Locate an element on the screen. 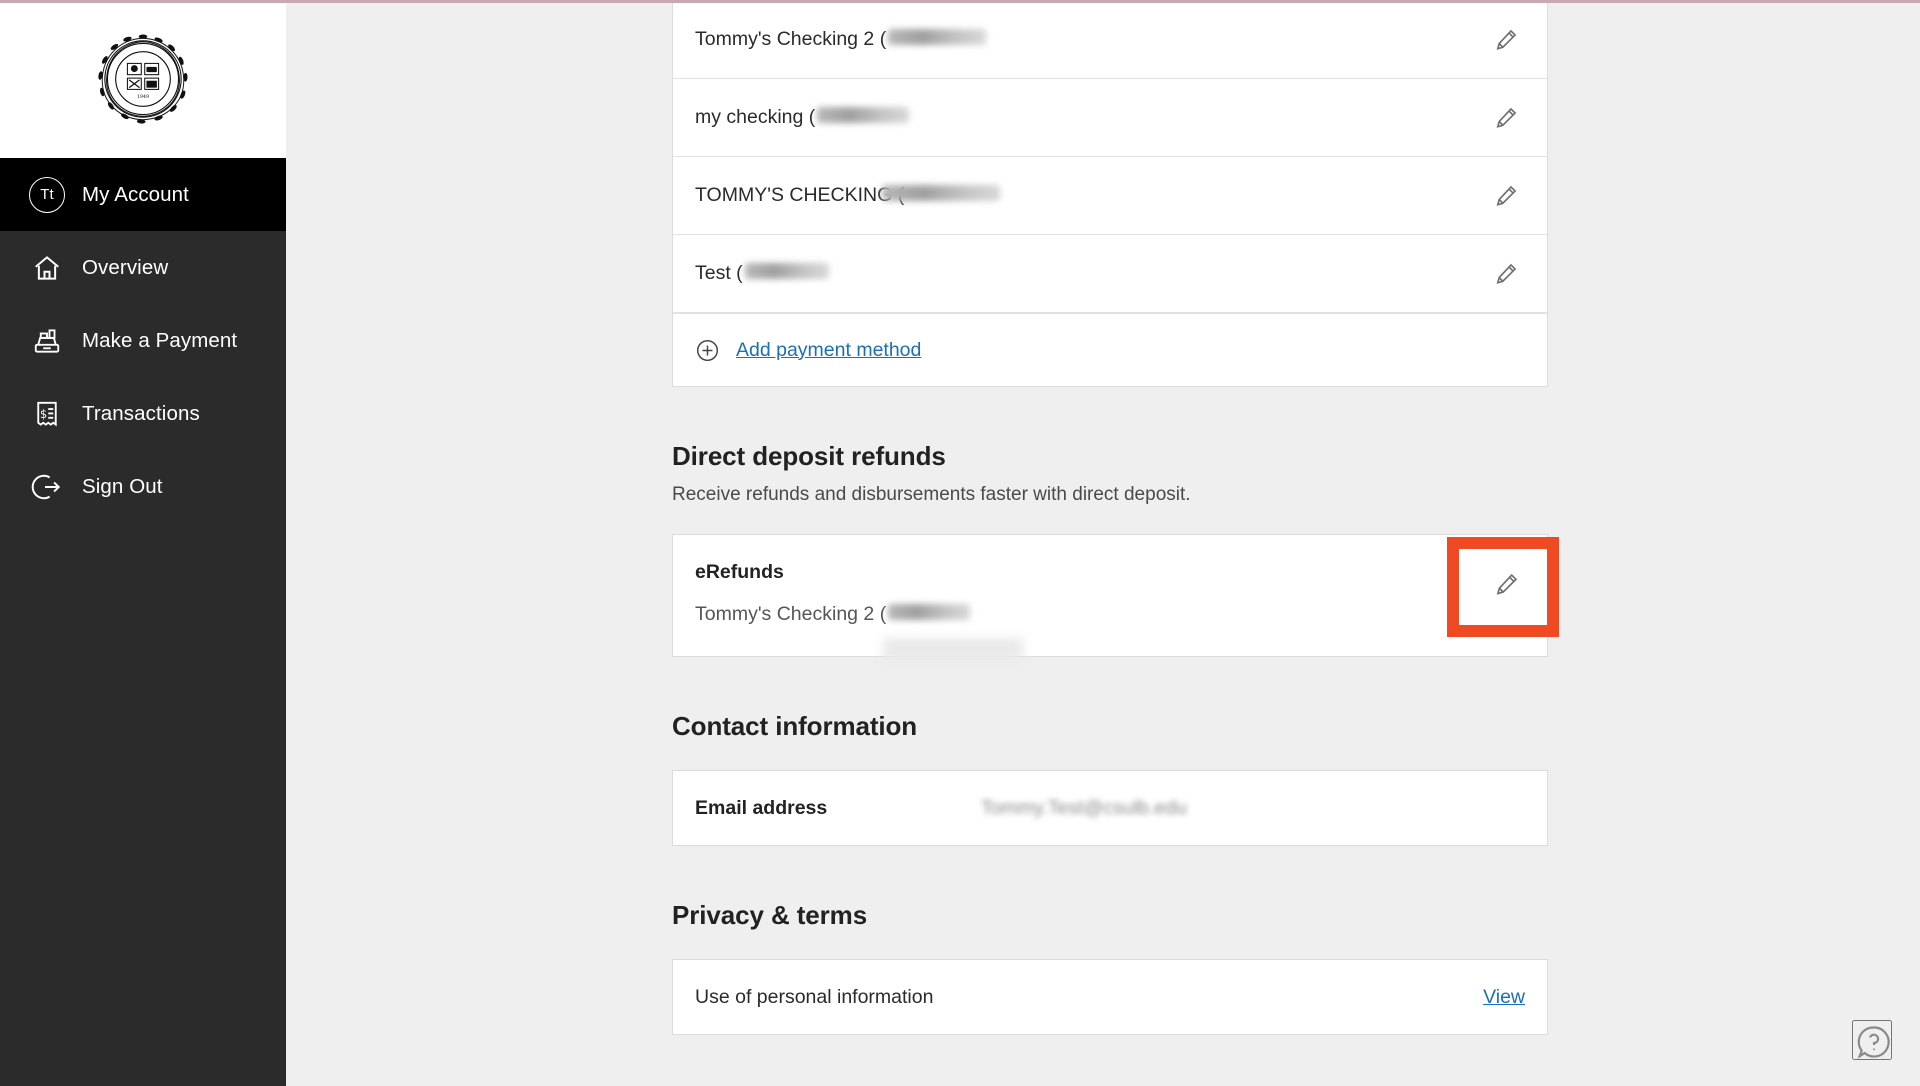  payment-method-label: Test (••••••3304) is located at coordinates (762, 273).